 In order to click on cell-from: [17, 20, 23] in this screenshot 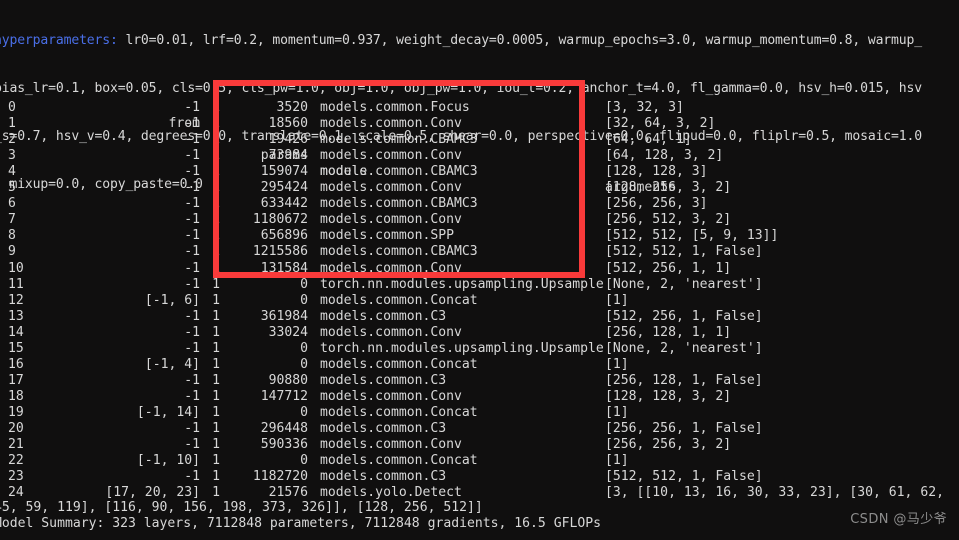, I will do `click(152, 493)`.